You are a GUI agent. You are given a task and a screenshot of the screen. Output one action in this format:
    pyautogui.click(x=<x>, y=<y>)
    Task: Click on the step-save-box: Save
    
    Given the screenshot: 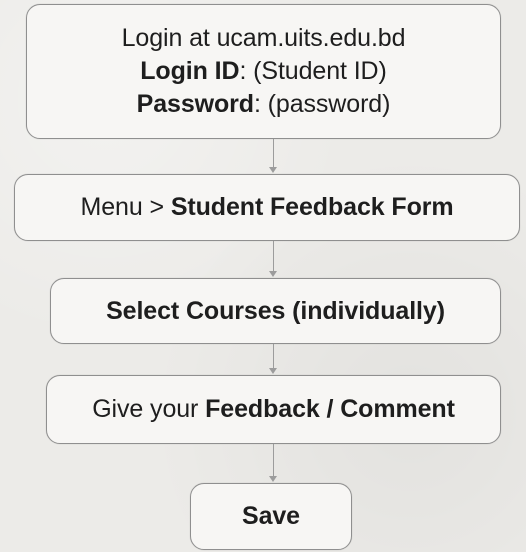 What is the action you would take?
    pyautogui.click(x=271, y=516)
    